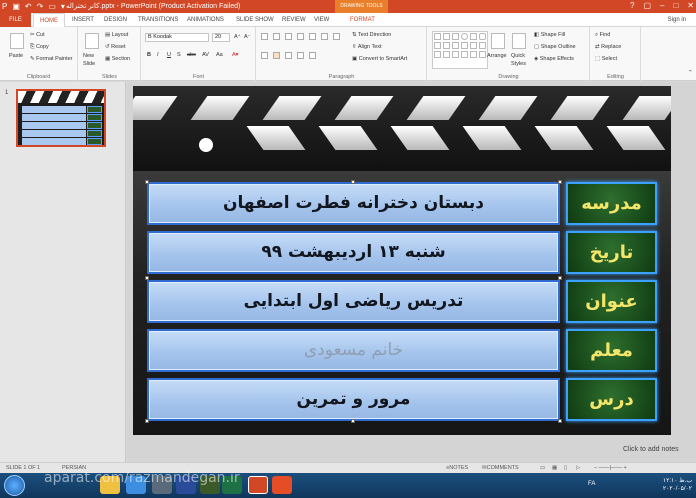  What do you see at coordinates (460, 50) in the screenshot?
I see `shapes-gallery` at bounding box center [460, 50].